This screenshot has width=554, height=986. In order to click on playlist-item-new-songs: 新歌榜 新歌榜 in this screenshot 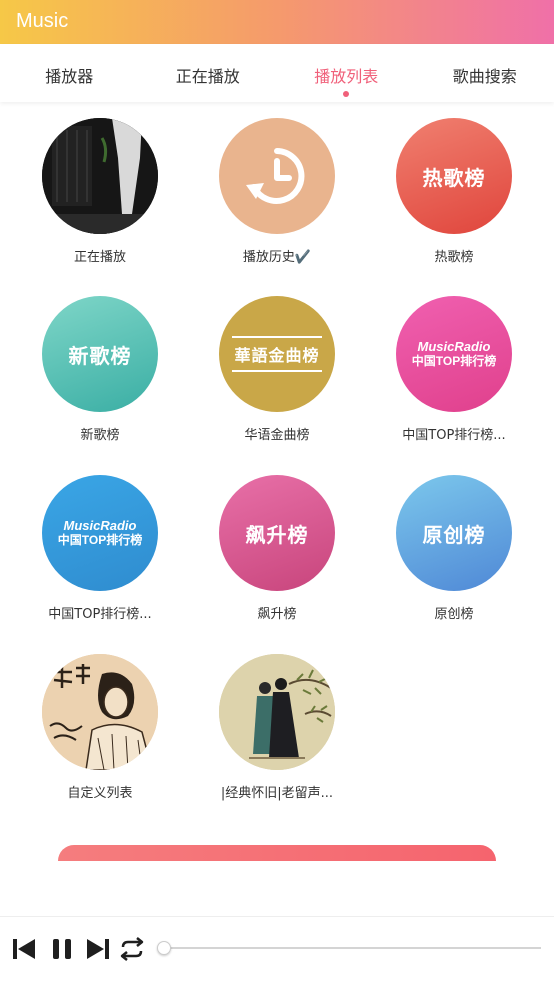, I will do `click(100, 369)`.